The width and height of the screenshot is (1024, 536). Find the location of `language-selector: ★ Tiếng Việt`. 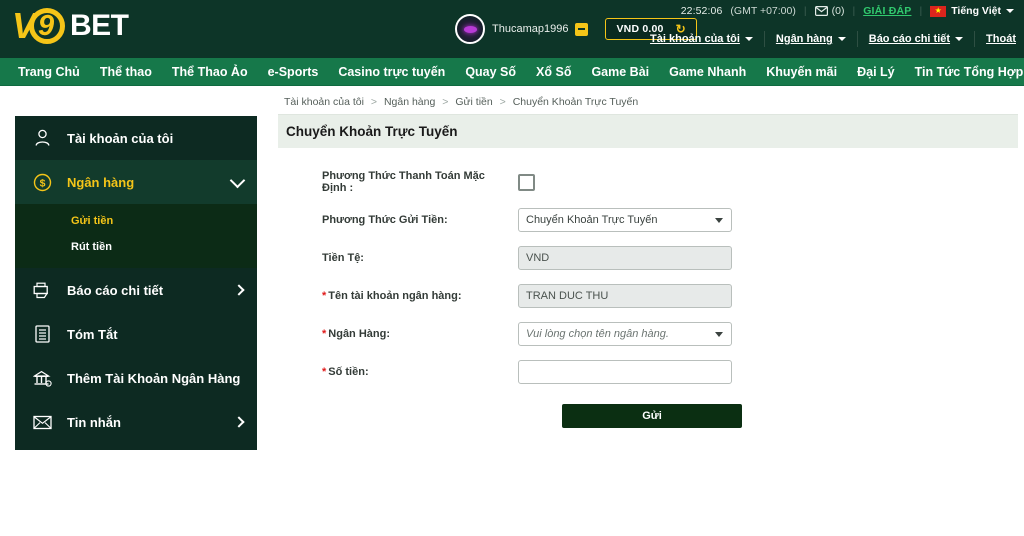

language-selector: ★ Tiếng Việt is located at coordinates (972, 11).